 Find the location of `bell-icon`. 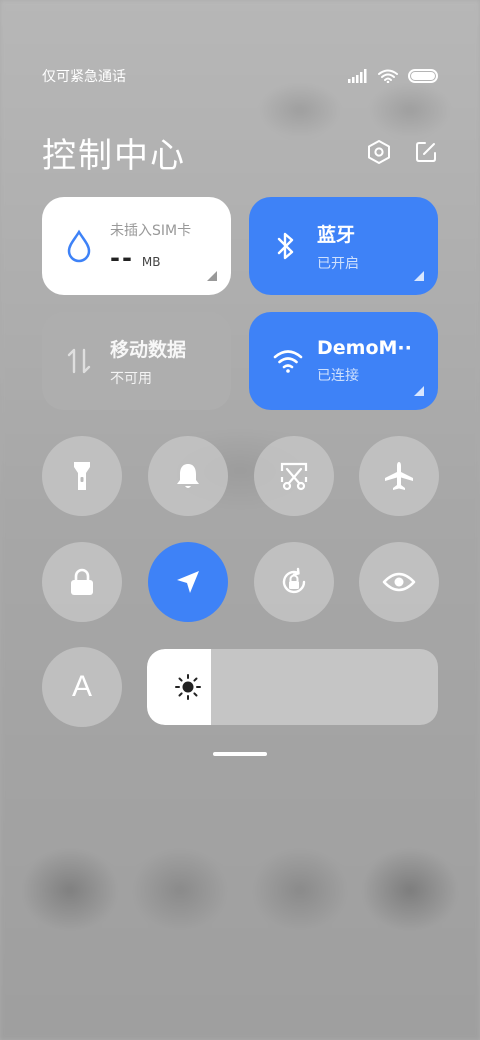

bell-icon is located at coordinates (188, 476).